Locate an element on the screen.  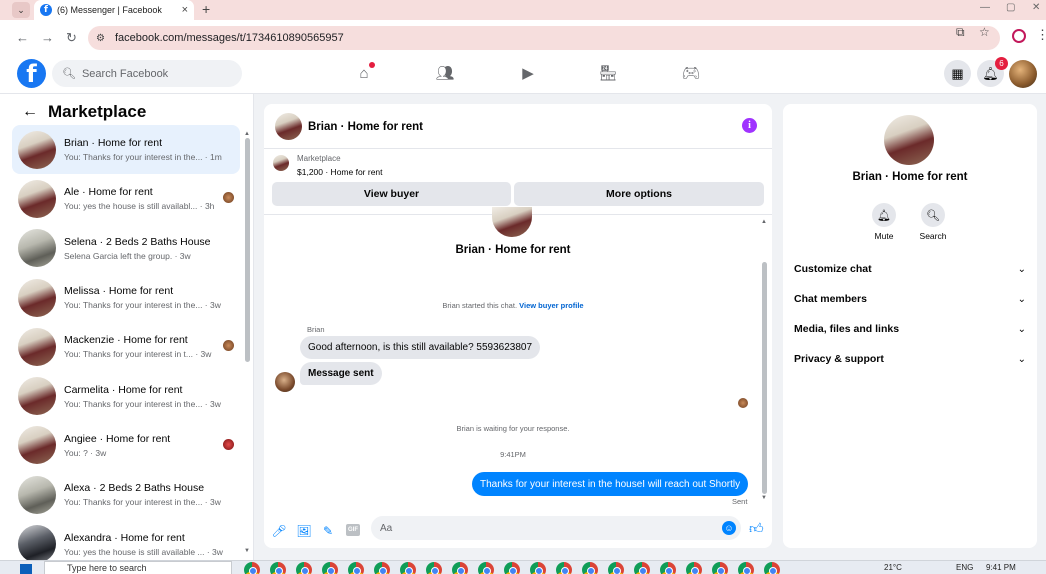
tab-search-button: ⌄ is located at coordinates (21, 10).